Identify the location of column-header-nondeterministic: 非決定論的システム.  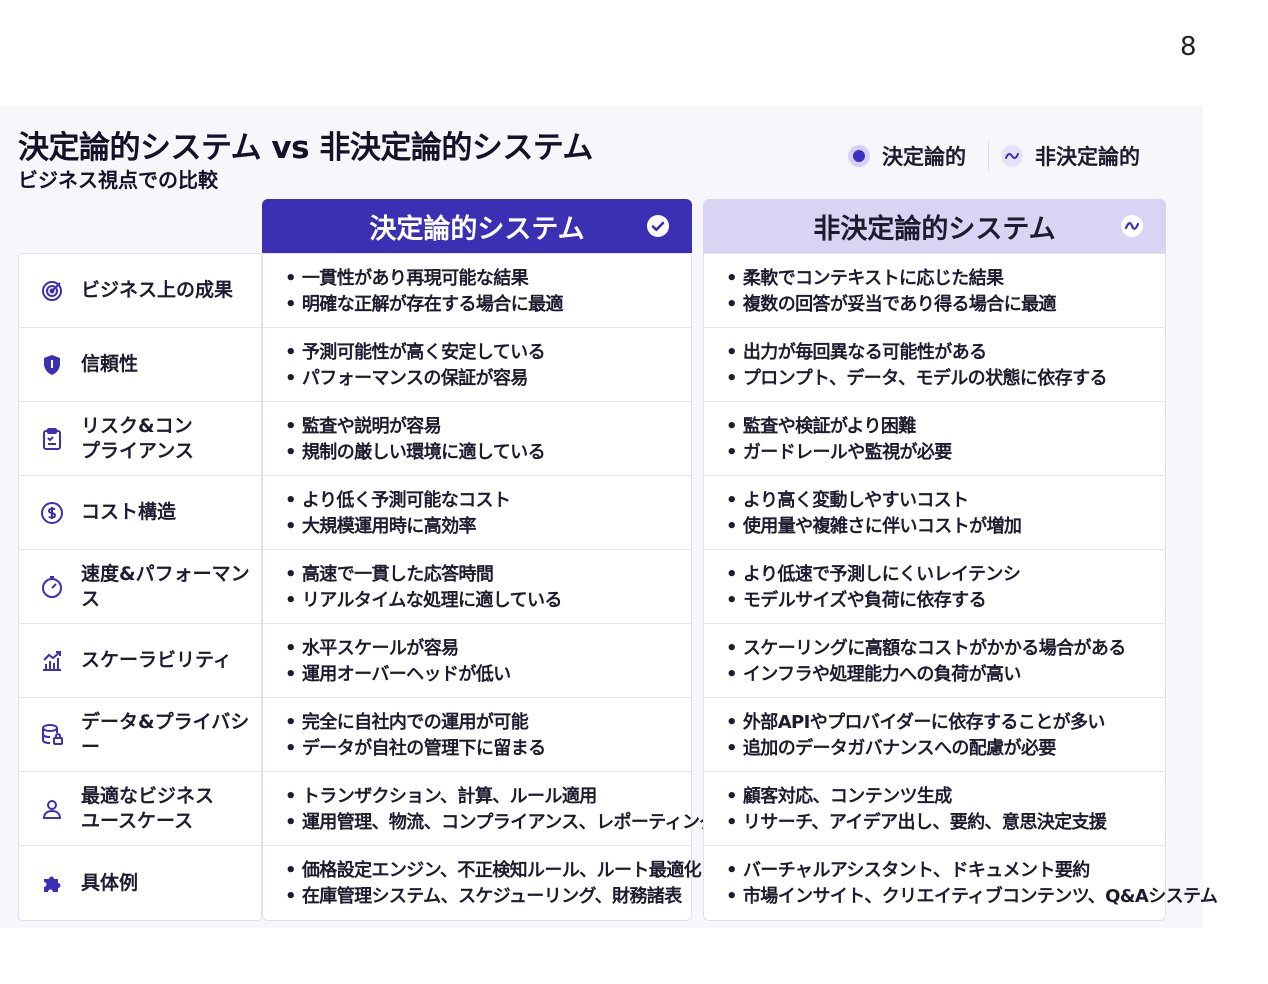
(934, 226).